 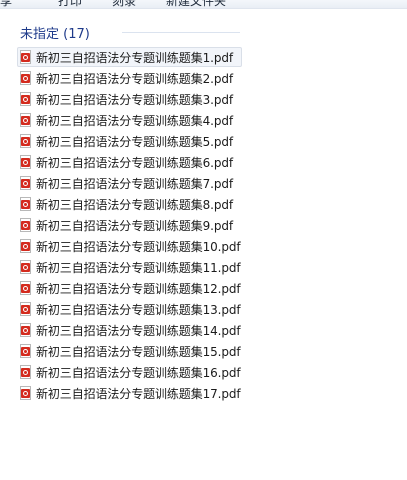 I want to click on file-list-item: 新初三自招语法分专题训练题集10.pdf, so click(x=129, y=246).